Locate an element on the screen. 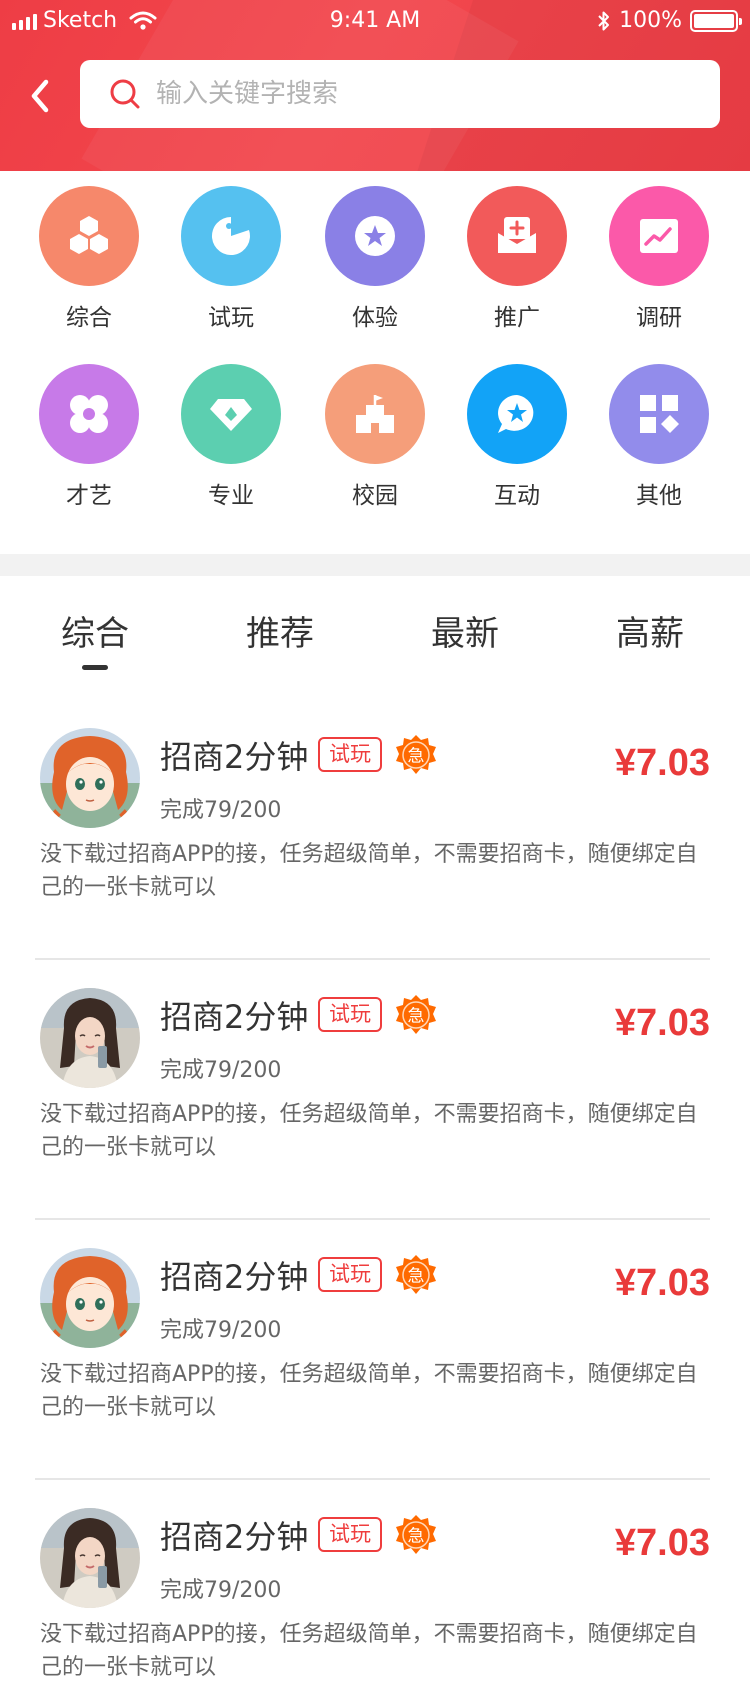 The width and height of the screenshot is (750, 1708). back-arrow-icon is located at coordinates (41, 96).